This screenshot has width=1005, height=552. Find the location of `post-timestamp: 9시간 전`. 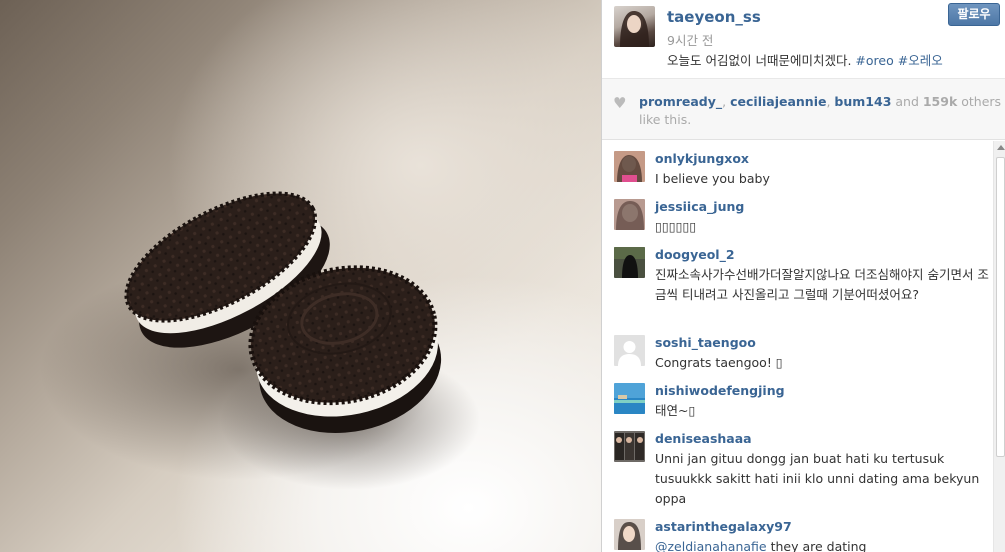

post-timestamp: 9시간 전 is located at coordinates (690, 39).